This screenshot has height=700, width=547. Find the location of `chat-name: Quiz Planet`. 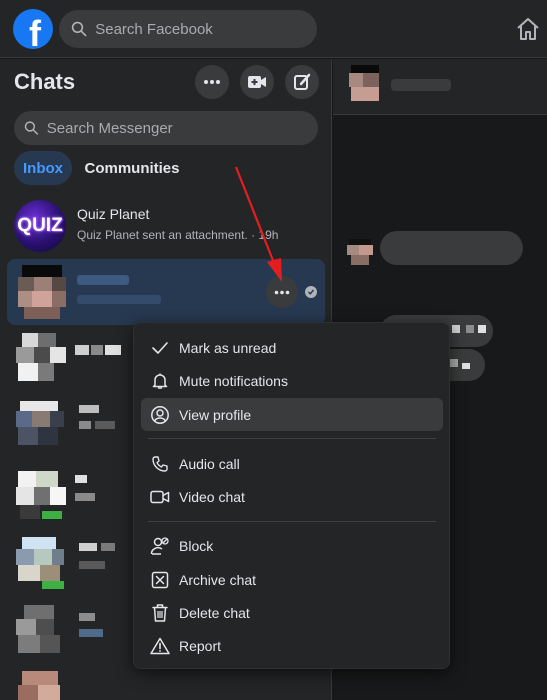

chat-name: Quiz Planet is located at coordinates (113, 214).